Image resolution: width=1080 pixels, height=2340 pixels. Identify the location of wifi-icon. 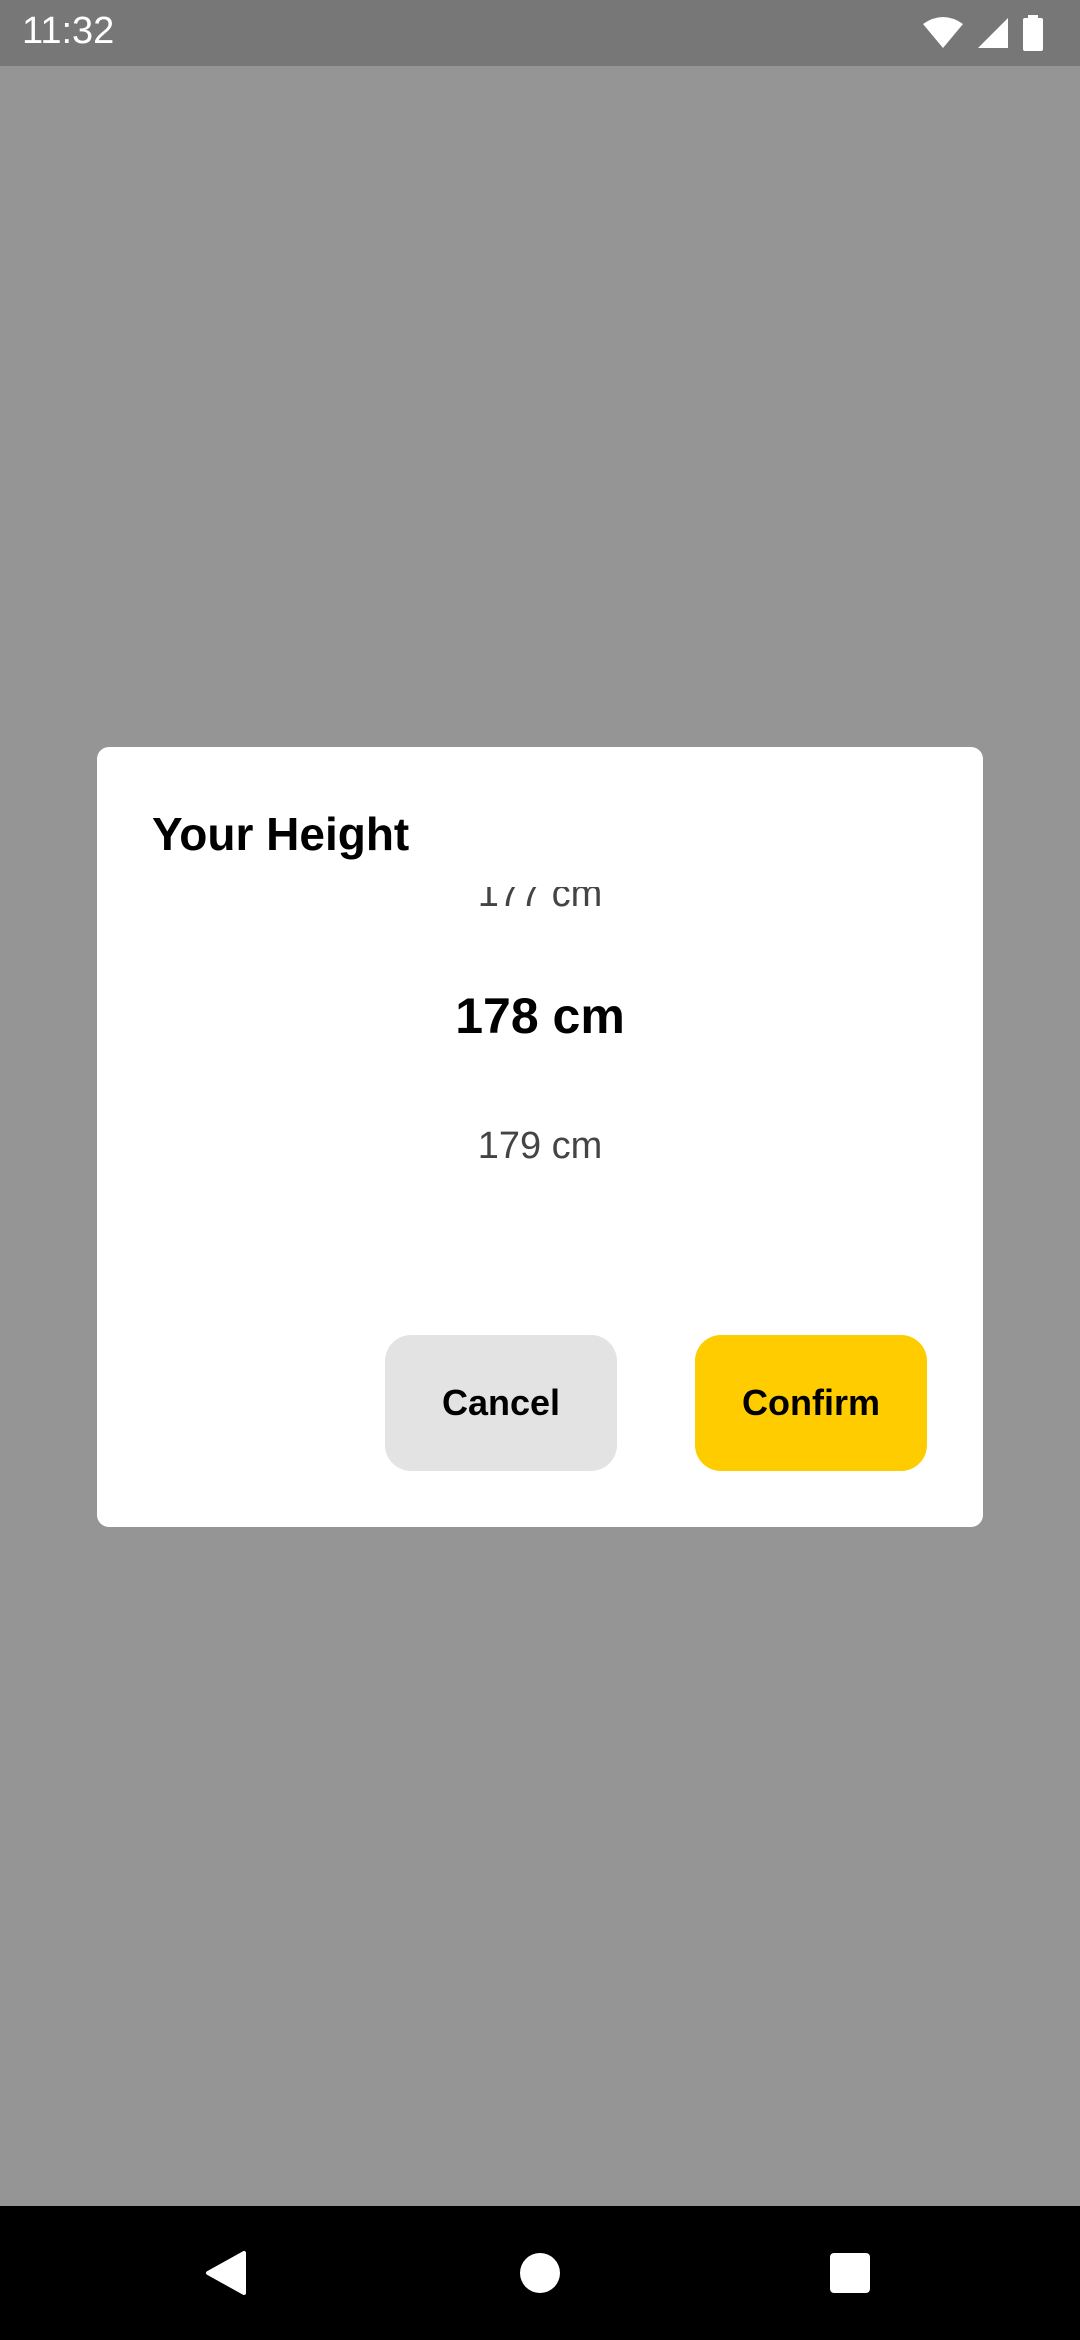
(943, 33).